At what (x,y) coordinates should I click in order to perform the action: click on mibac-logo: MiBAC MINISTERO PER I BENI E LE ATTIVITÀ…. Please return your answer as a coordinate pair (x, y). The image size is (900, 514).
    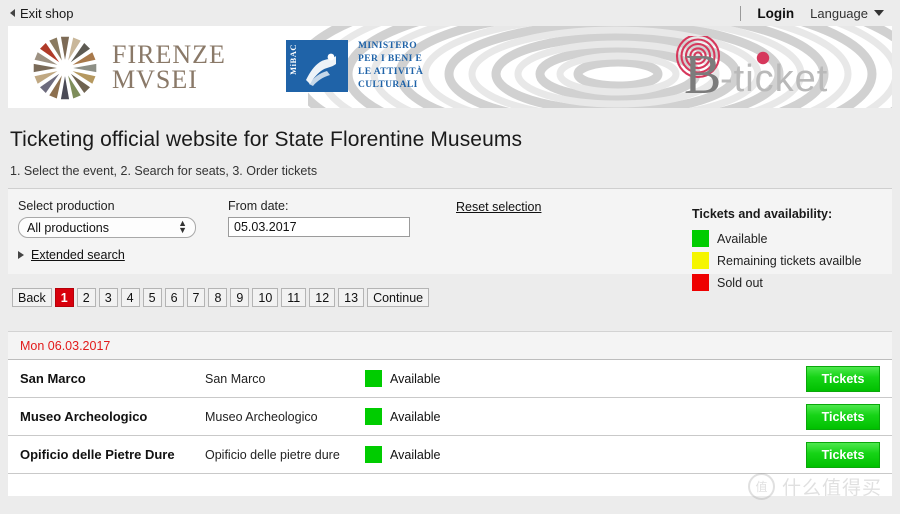
    Looking at the image, I should click on (354, 66).